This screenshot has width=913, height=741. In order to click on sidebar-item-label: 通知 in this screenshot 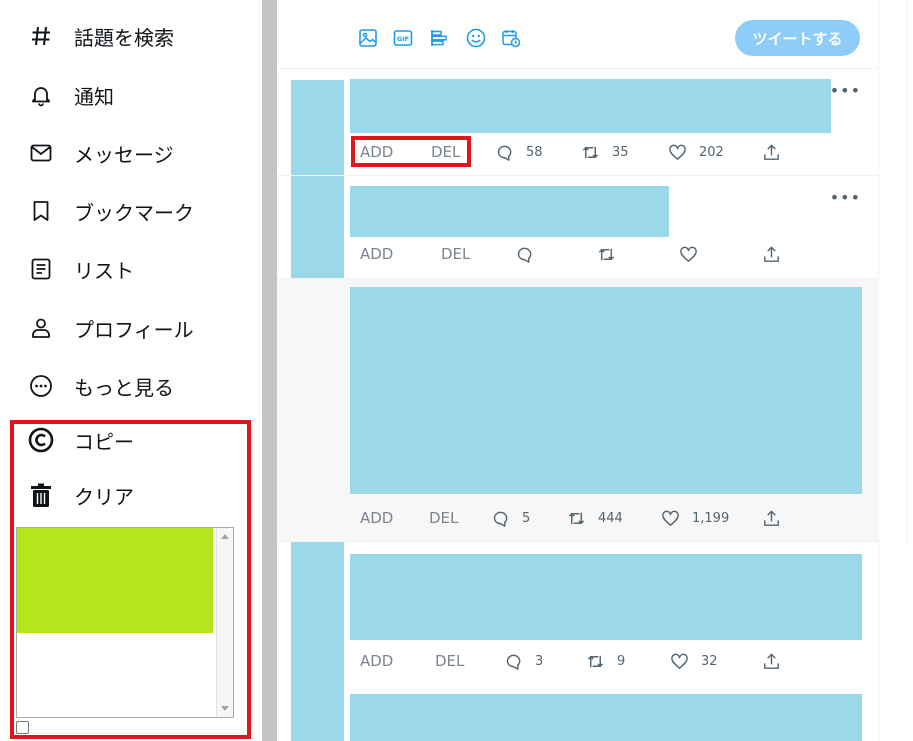, I will do `click(94, 96)`.